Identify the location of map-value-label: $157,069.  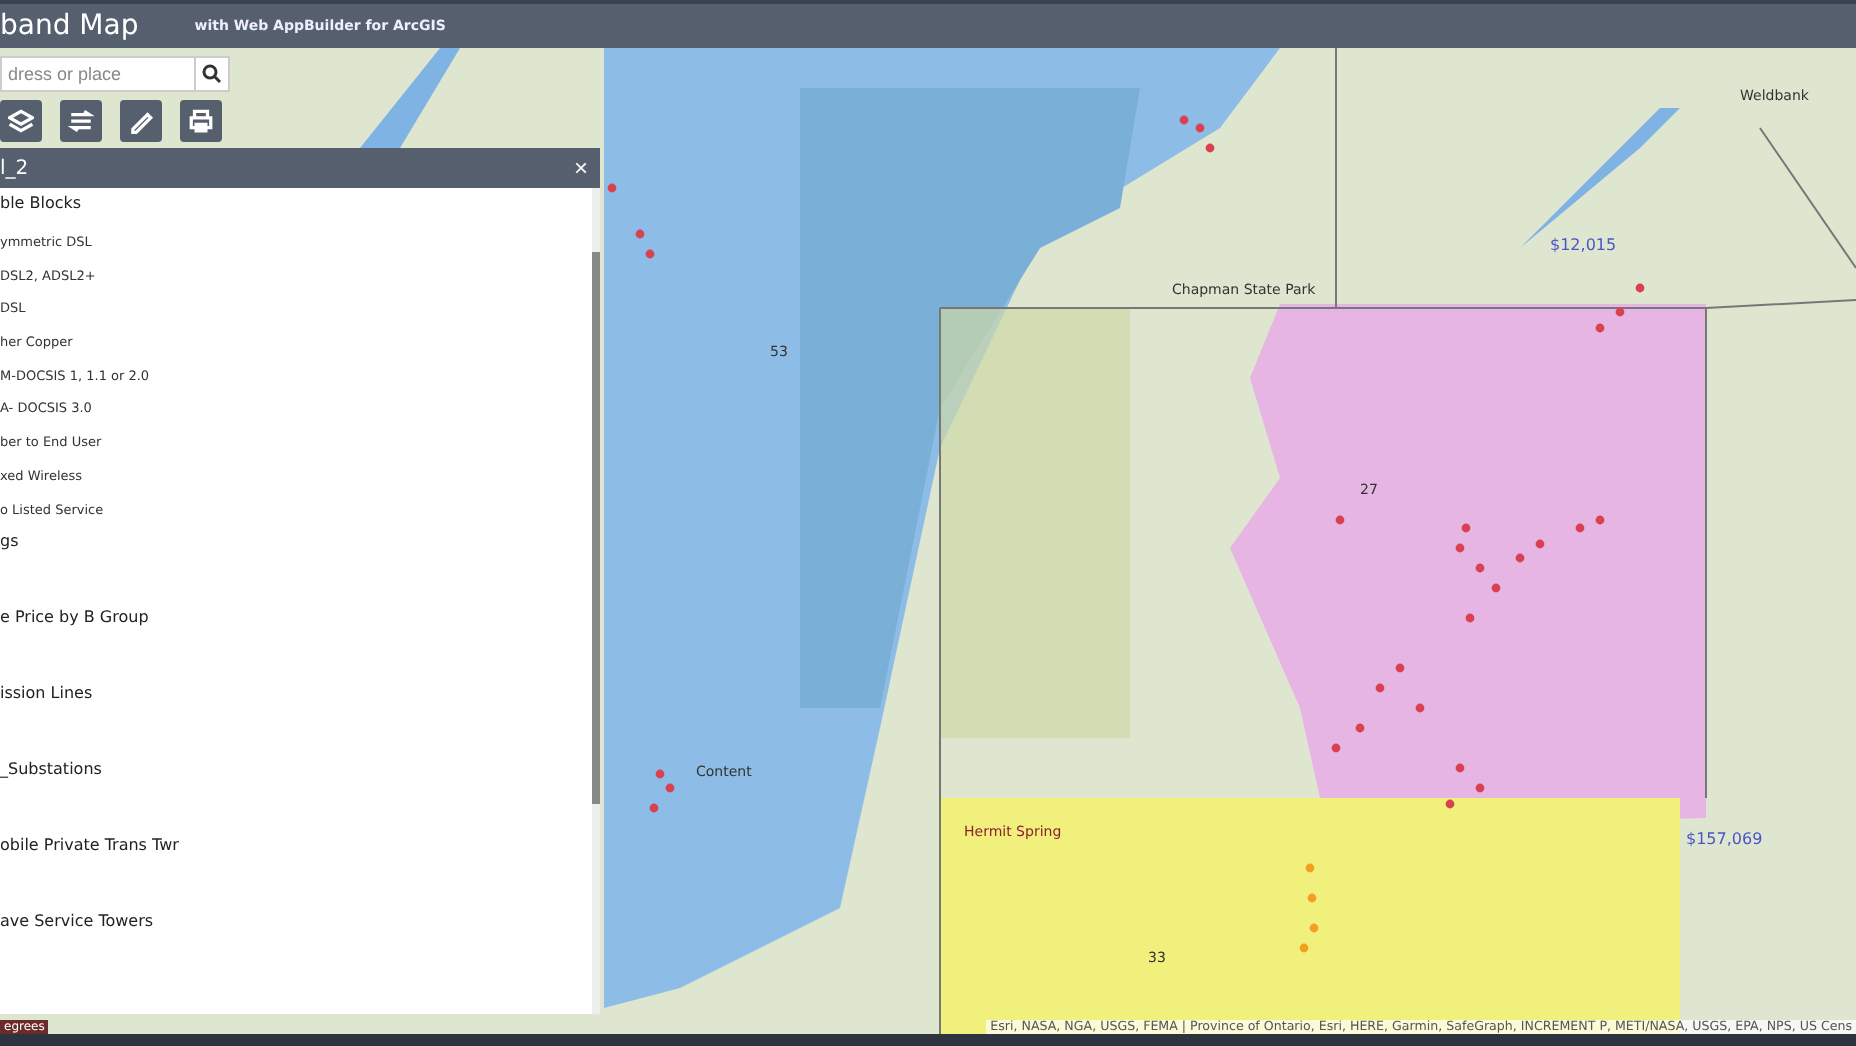
(1724, 839).